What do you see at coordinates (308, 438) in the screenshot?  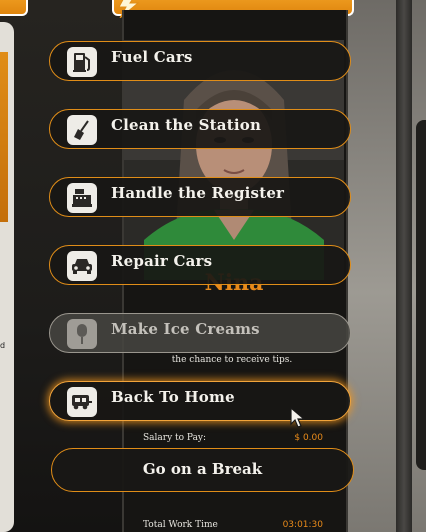 I see `salary-value: $ 0.00` at bounding box center [308, 438].